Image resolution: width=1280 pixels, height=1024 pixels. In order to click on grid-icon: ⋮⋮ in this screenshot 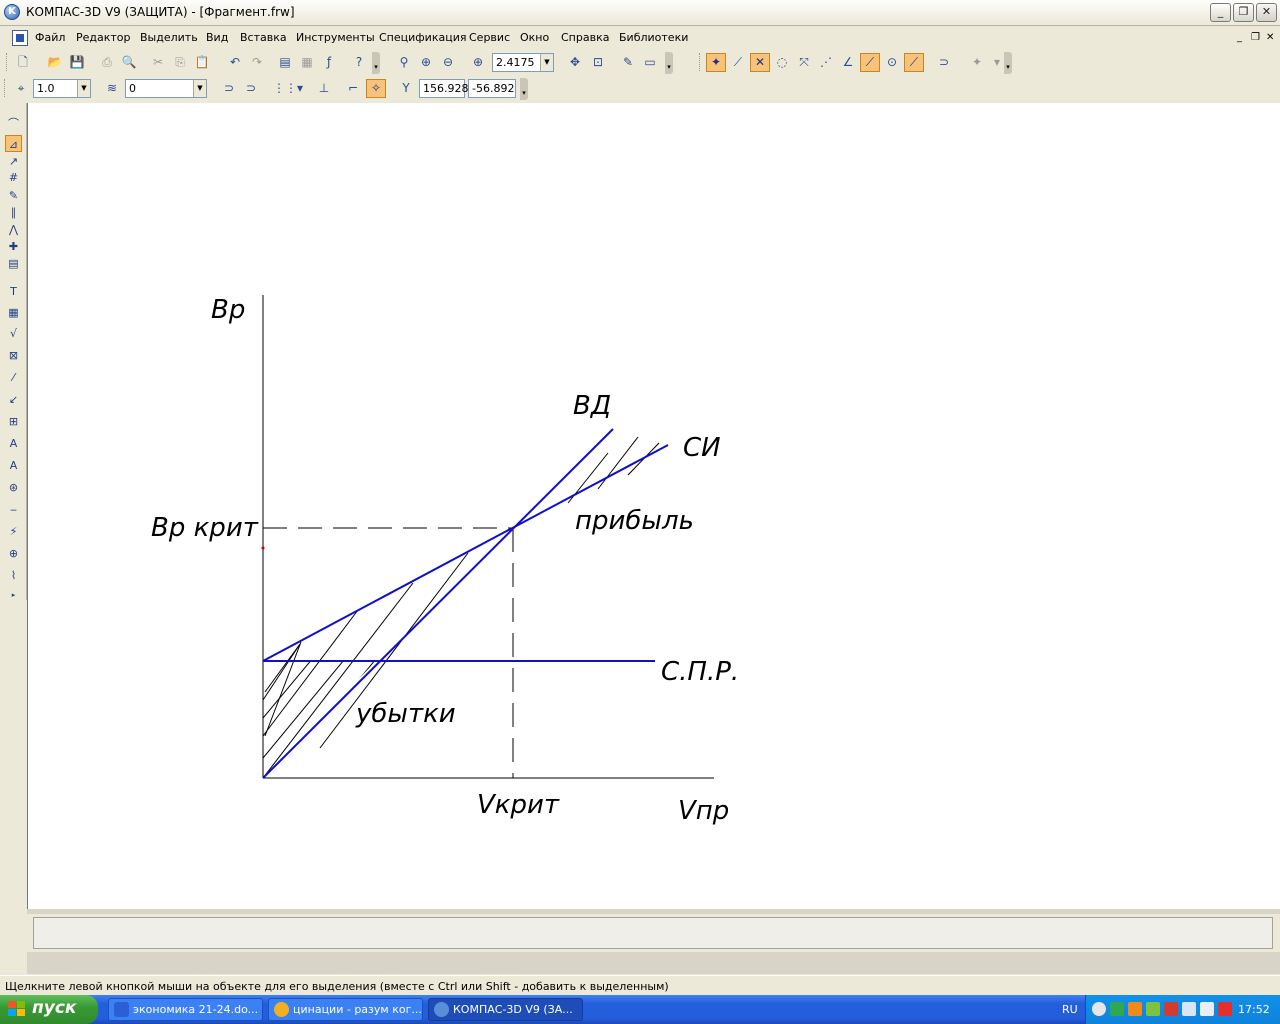, I will do `click(284, 88)`.